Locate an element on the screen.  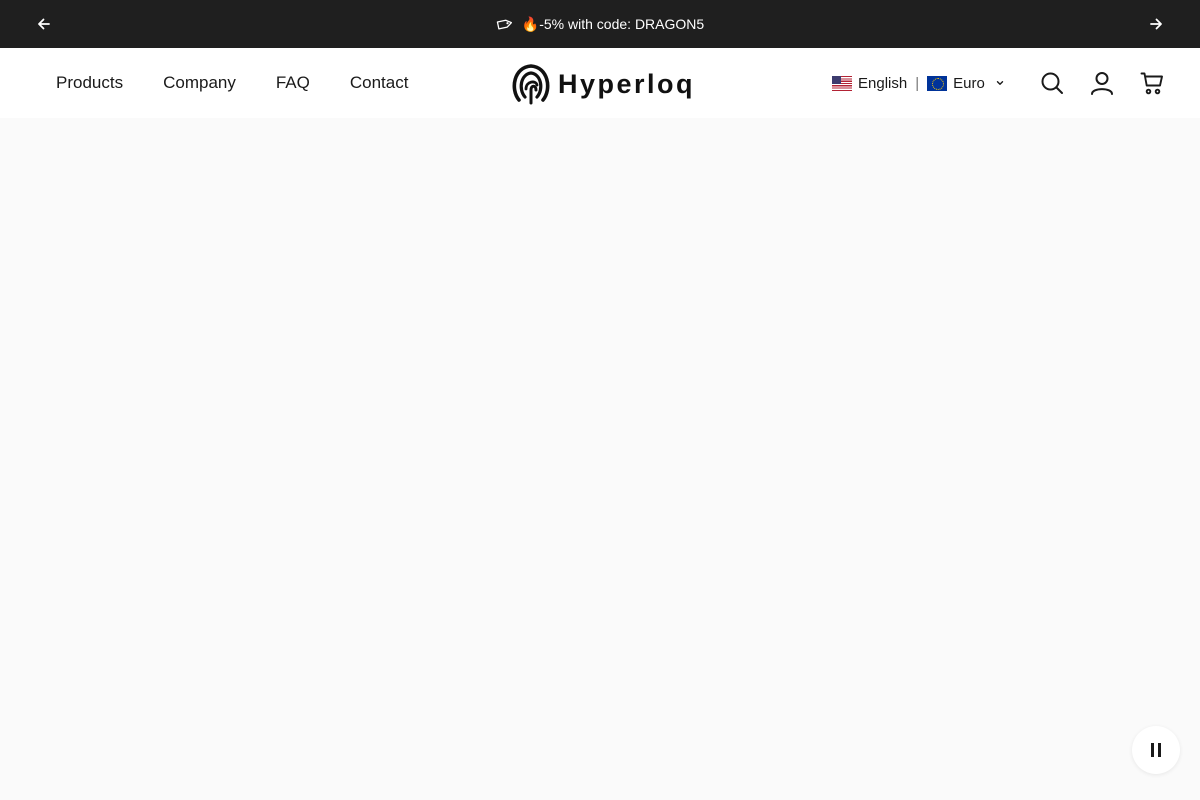
arrow-right-icon is located at coordinates (1156, 24).